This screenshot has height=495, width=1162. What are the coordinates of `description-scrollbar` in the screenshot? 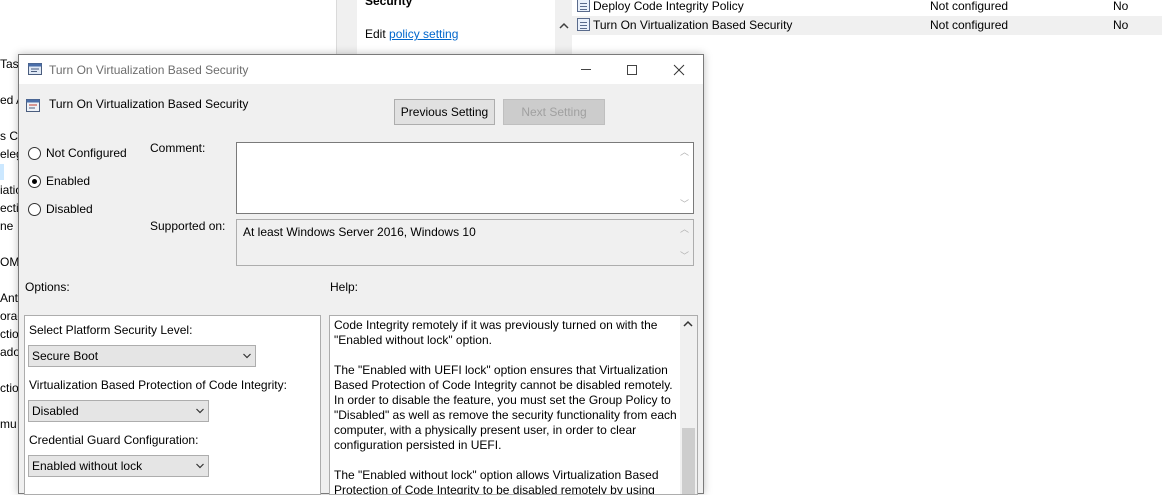 It's located at (563, 28).